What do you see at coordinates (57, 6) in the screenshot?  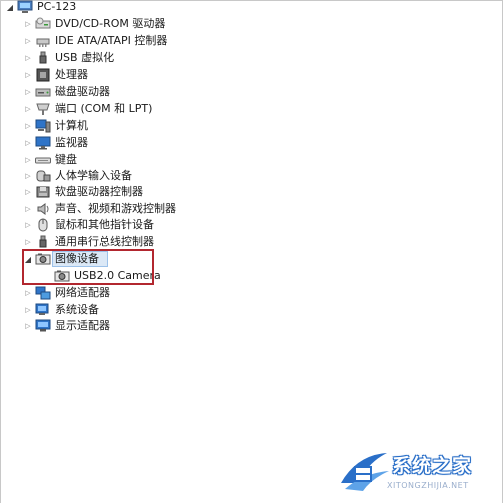 I see `tree-root-label: PC-123` at bounding box center [57, 6].